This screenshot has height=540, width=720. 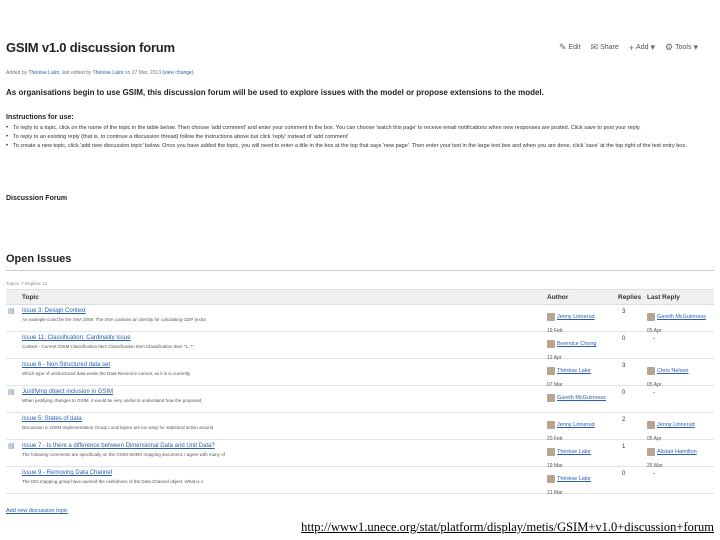 I want to click on plus-icon: +, so click(x=631, y=47).